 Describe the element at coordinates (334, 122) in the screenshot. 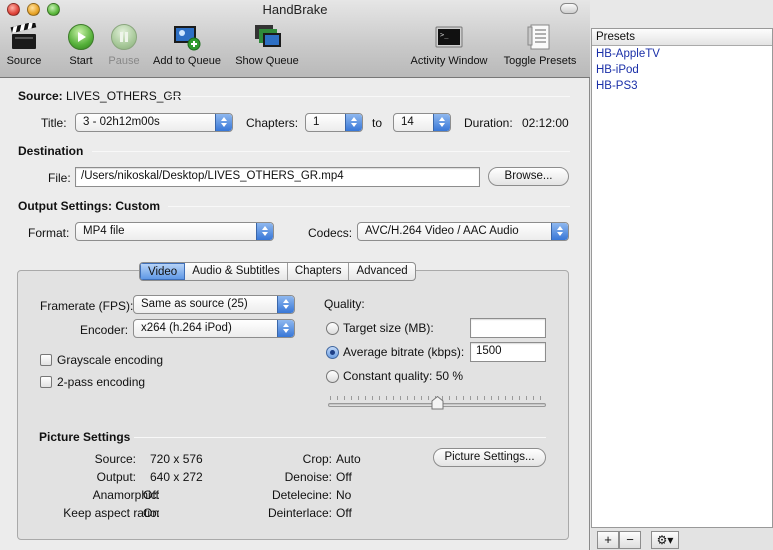

I see `chapter-start-popup: 1` at that location.